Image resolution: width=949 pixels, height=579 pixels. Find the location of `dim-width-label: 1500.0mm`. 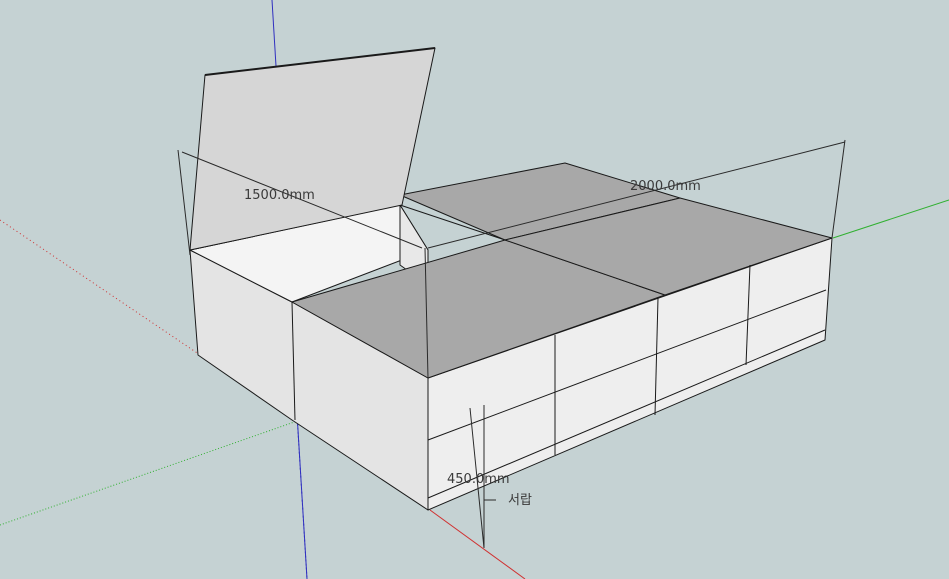

dim-width-label: 1500.0mm is located at coordinates (279, 195).